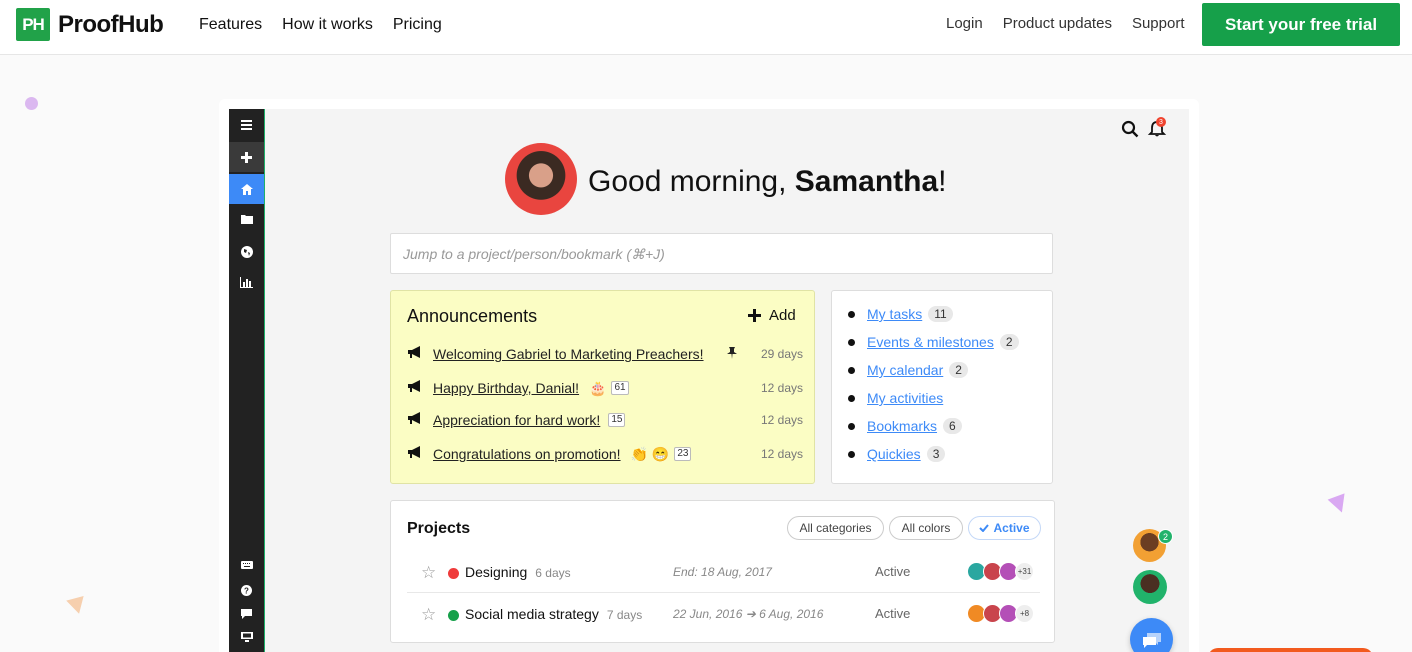 The height and width of the screenshot is (652, 1412). What do you see at coordinates (984, 528) in the screenshot?
I see `check-icon` at bounding box center [984, 528].